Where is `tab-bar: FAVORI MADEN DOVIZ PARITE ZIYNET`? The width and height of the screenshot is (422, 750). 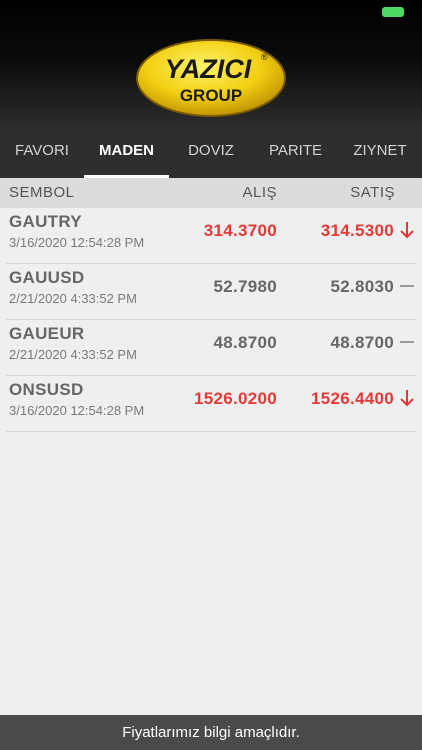
tab-bar: FAVORI MADEN DOVIZ PARITE ZIYNET is located at coordinates (211, 155).